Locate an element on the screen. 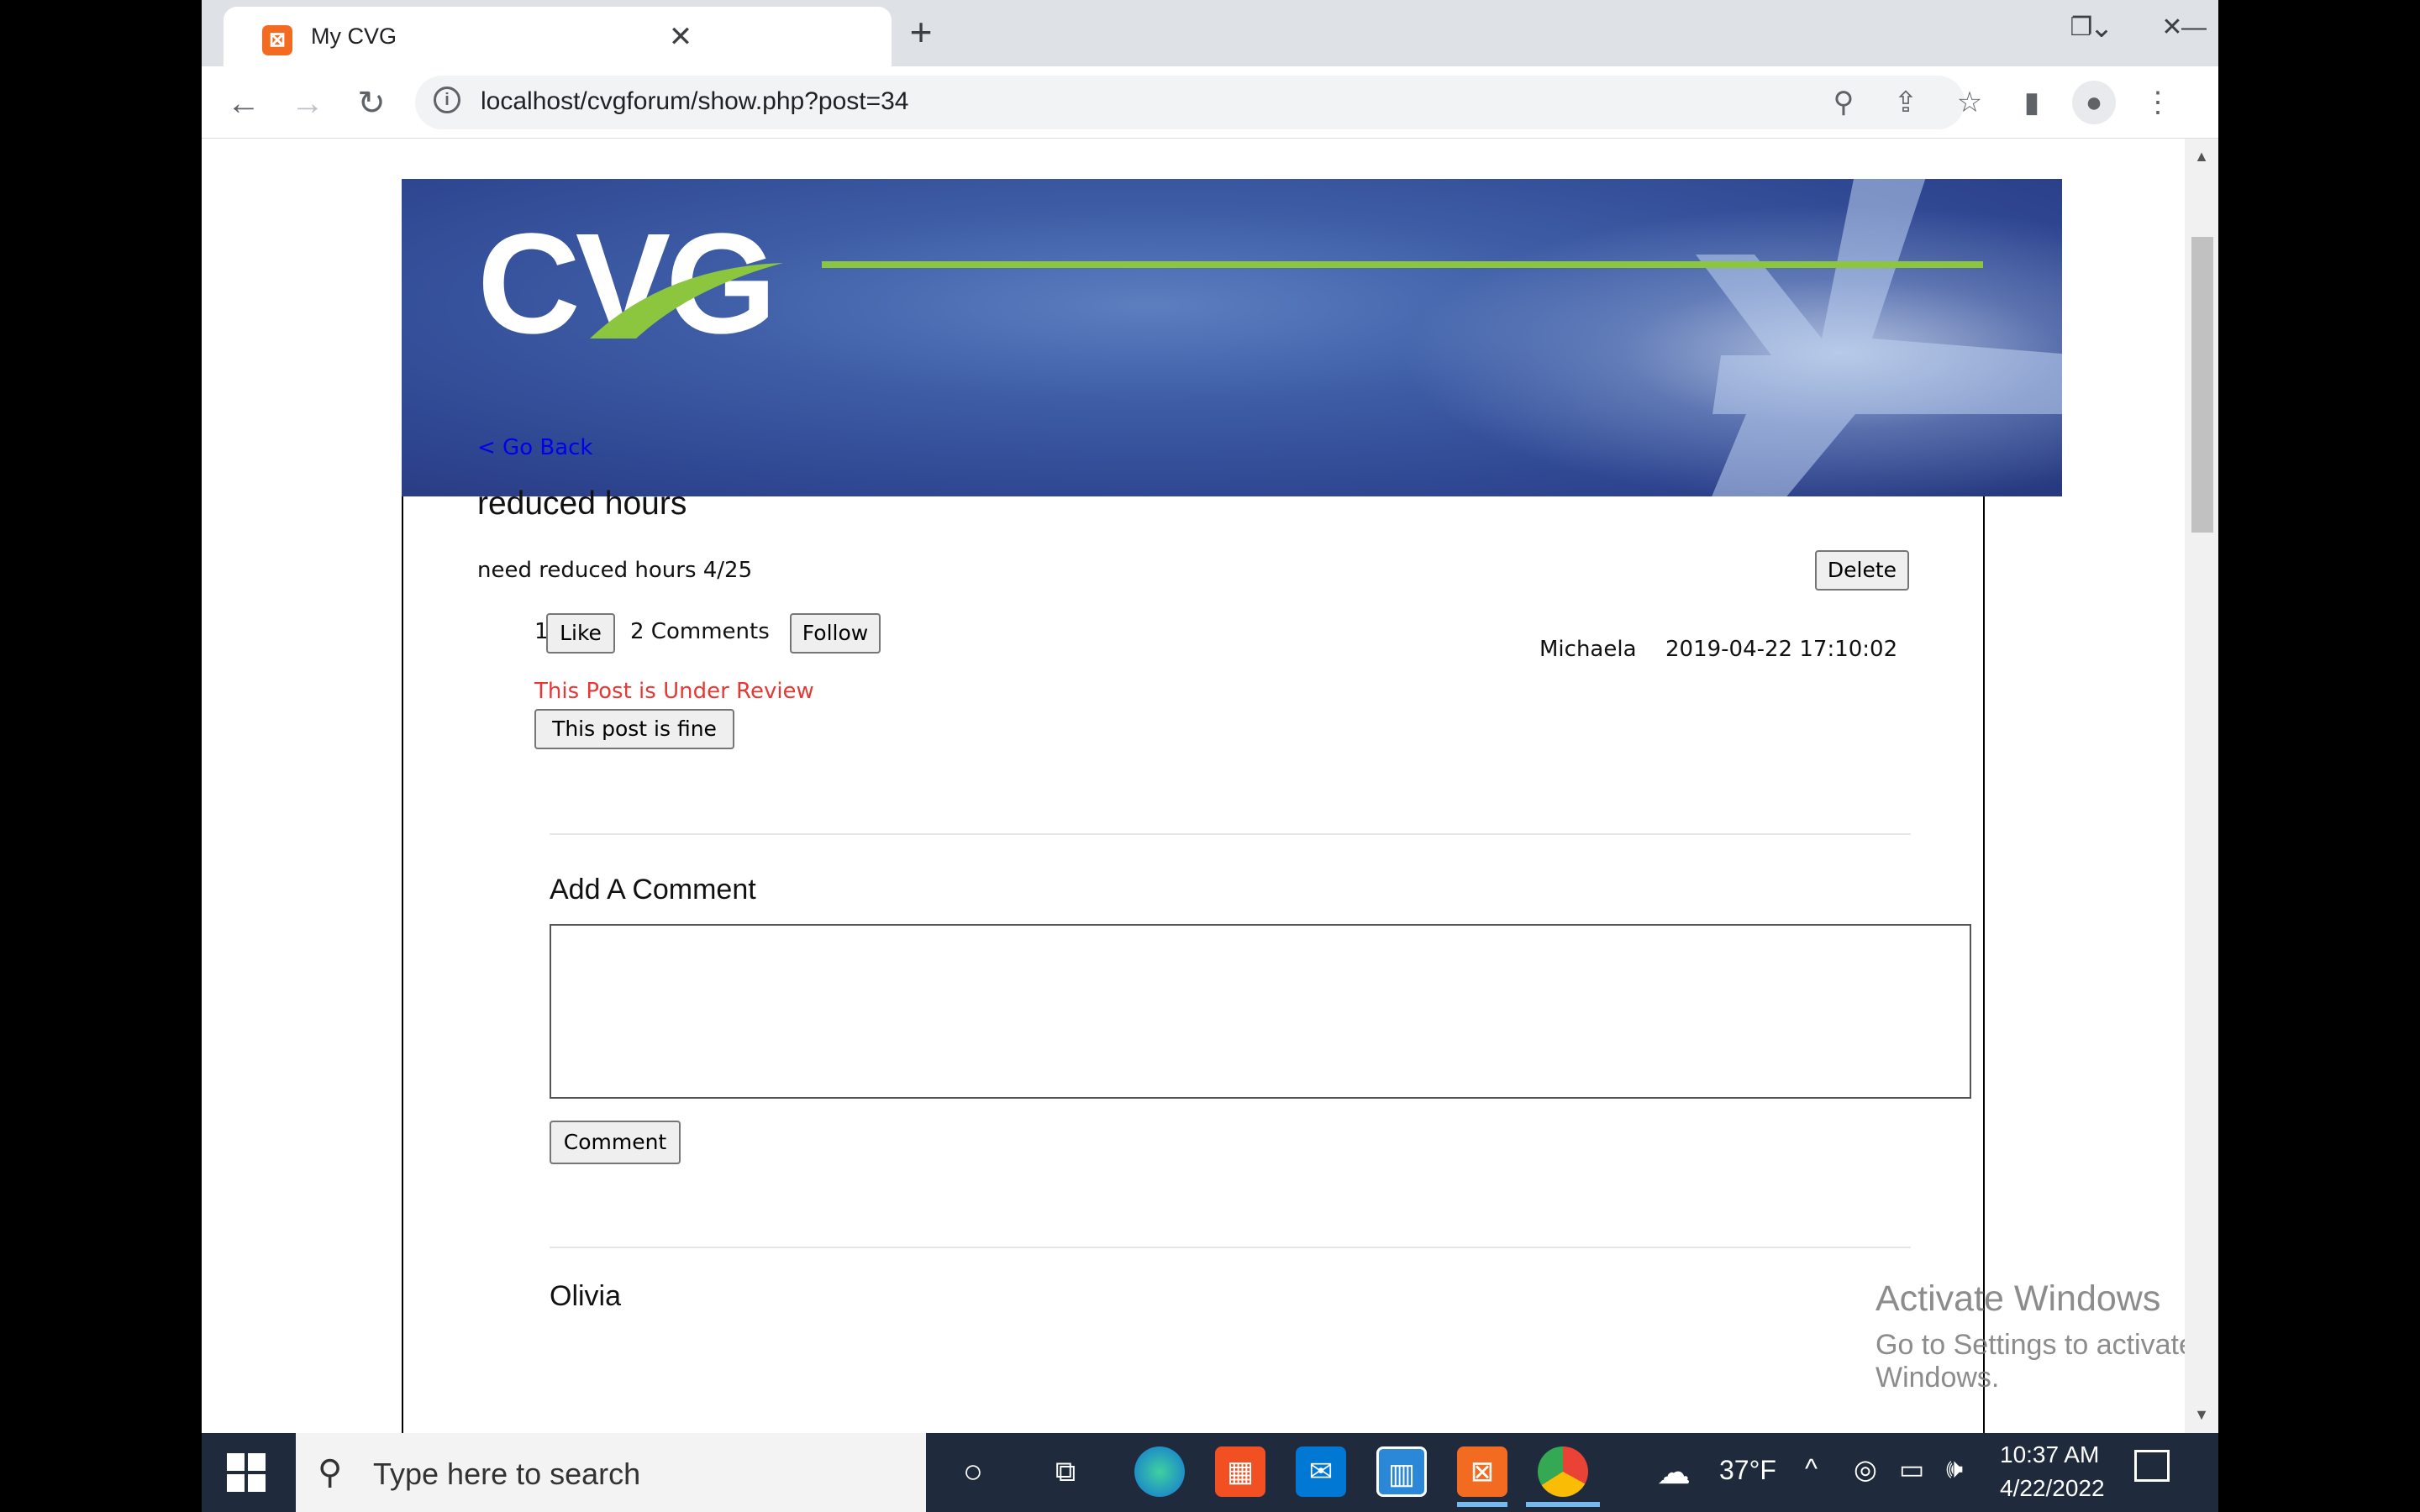 Image resolution: width=2420 pixels, height=1512 pixels. sidepanel-icon: ▮ is located at coordinates (2032, 102).